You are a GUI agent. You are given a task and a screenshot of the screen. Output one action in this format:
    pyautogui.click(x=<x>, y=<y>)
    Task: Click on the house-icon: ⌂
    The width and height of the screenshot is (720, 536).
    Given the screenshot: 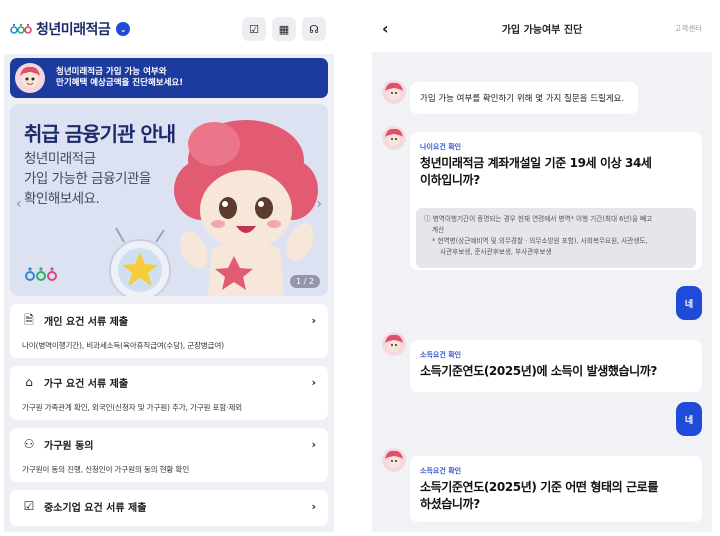 What is the action you would take?
    pyautogui.click(x=29, y=382)
    